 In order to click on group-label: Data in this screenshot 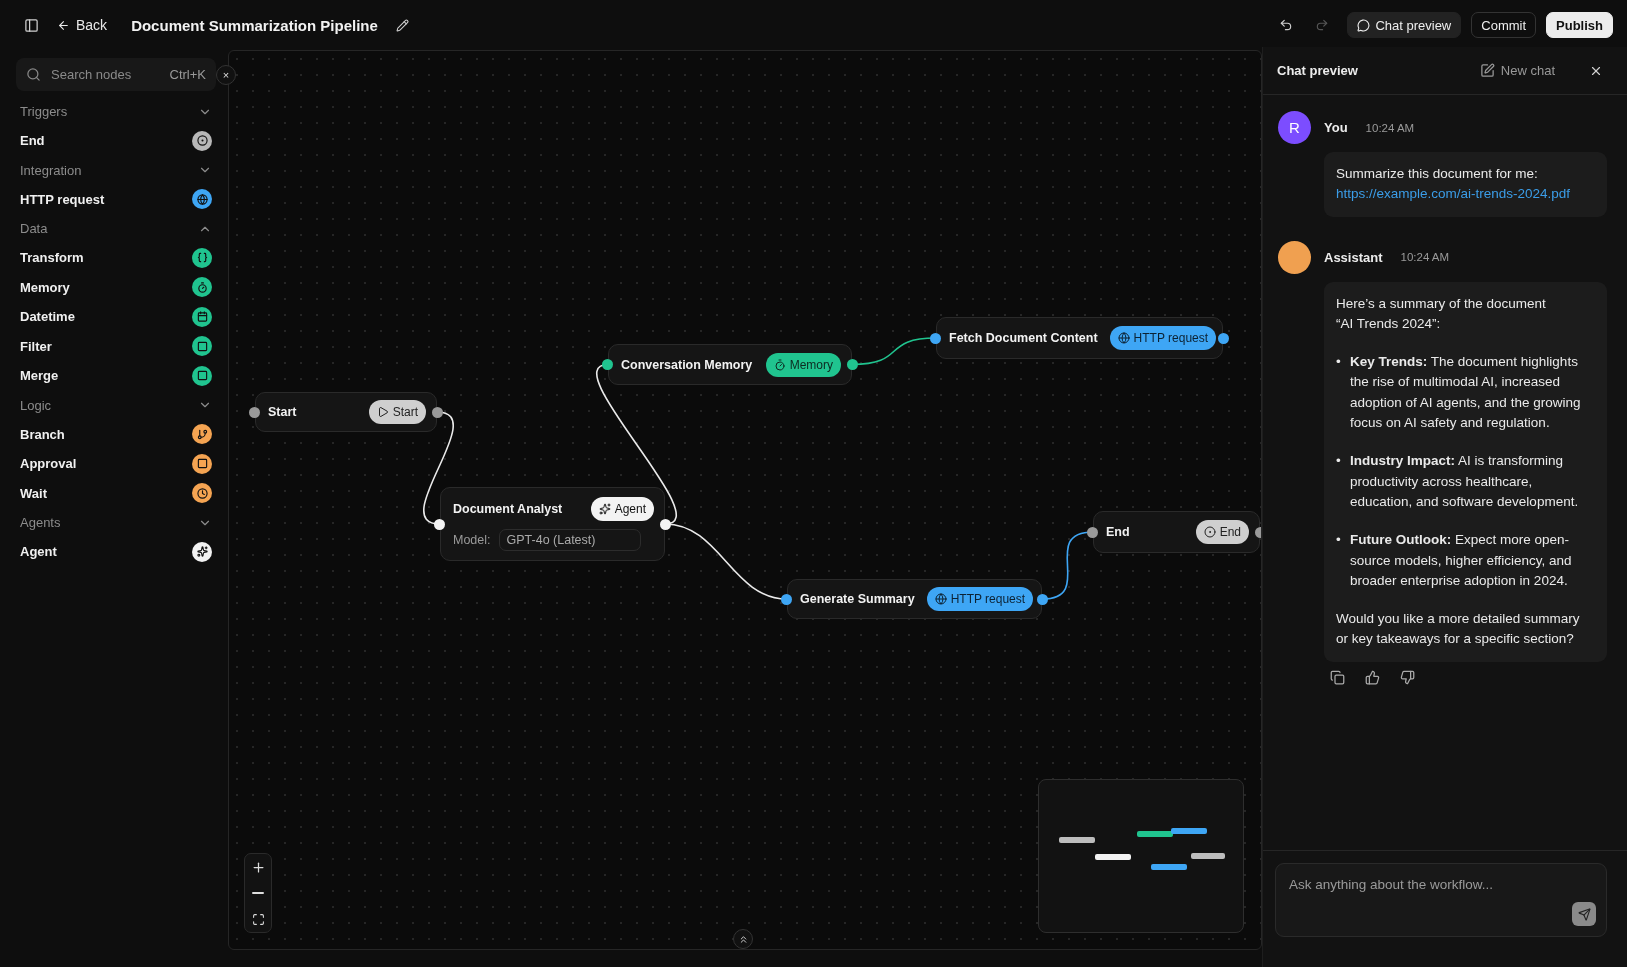, I will do `click(34, 228)`.